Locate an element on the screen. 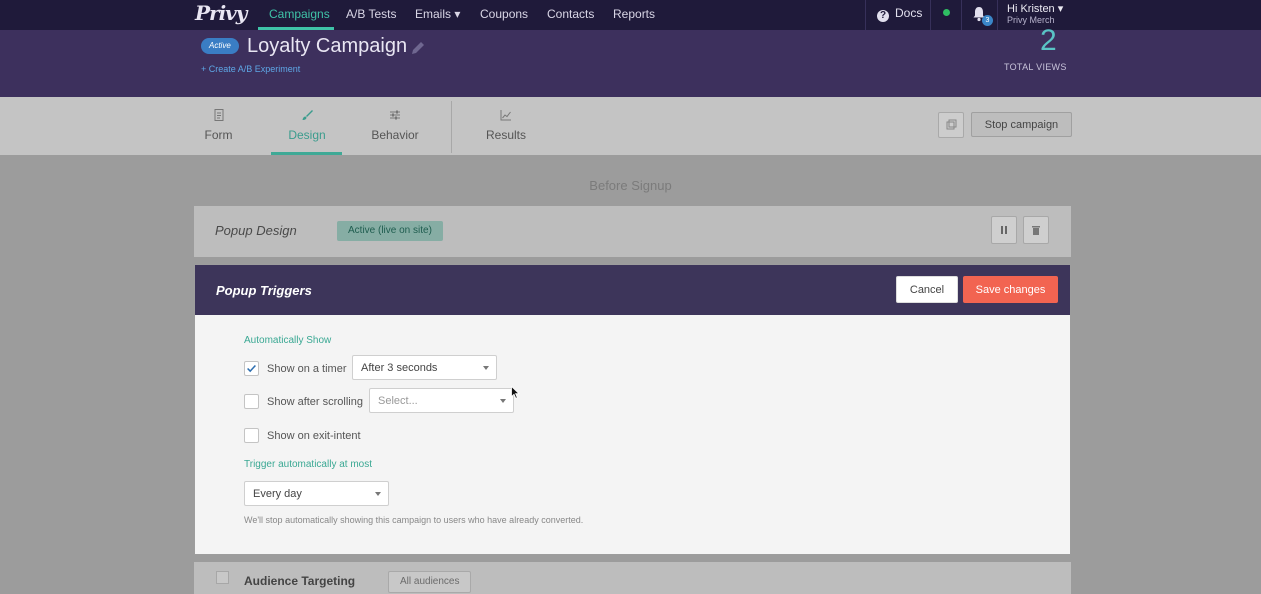  trash-icon is located at coordinates (1036, 230).